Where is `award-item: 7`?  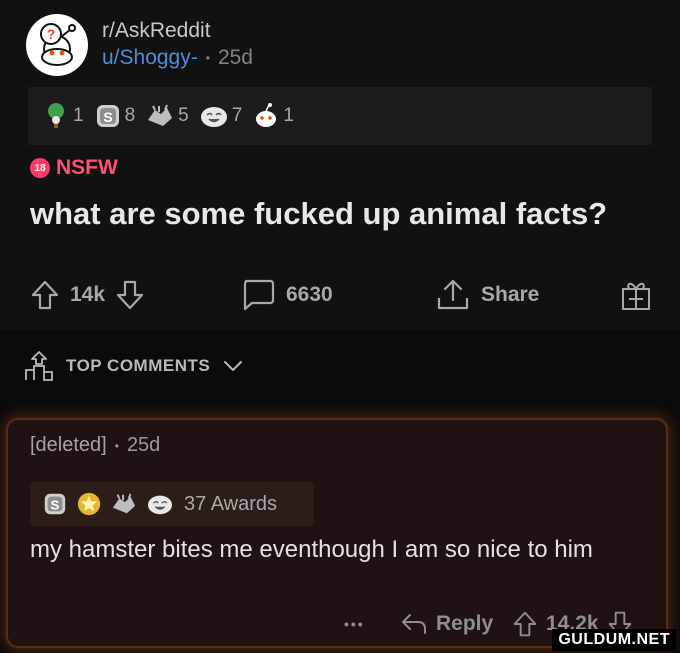
award-item: 7 is located at coordinates (221, 116).